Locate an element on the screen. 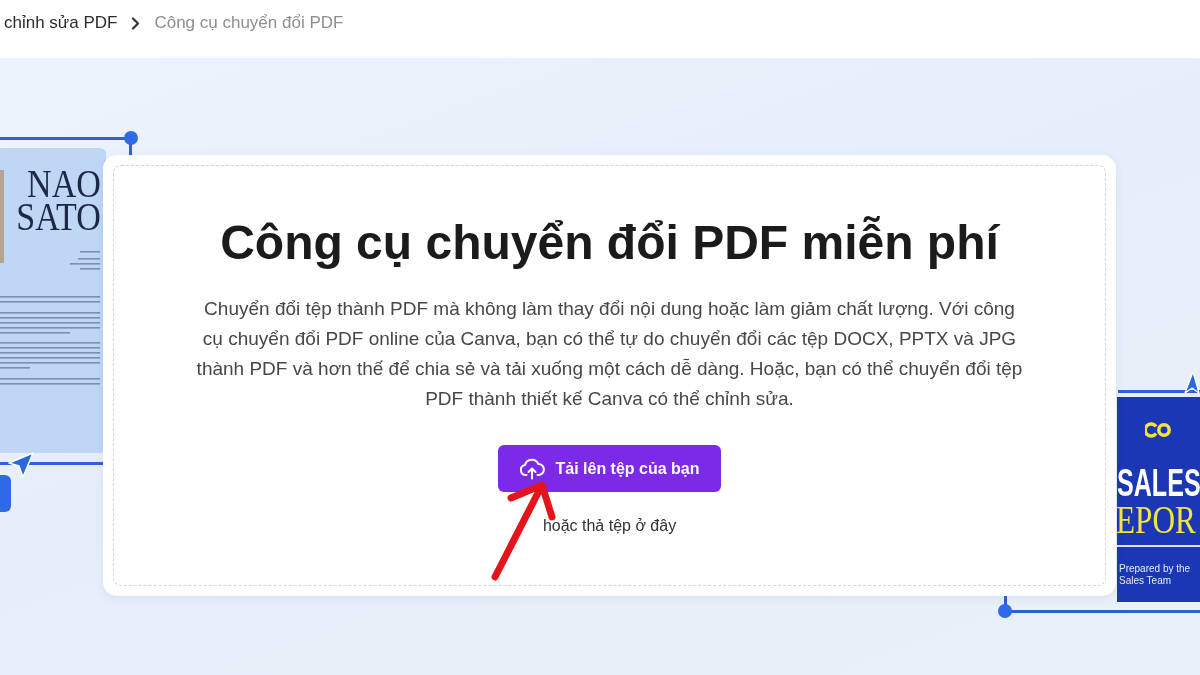 The image size is (1200, 675). chevron-right-icon is located at coordinates (136, 23).